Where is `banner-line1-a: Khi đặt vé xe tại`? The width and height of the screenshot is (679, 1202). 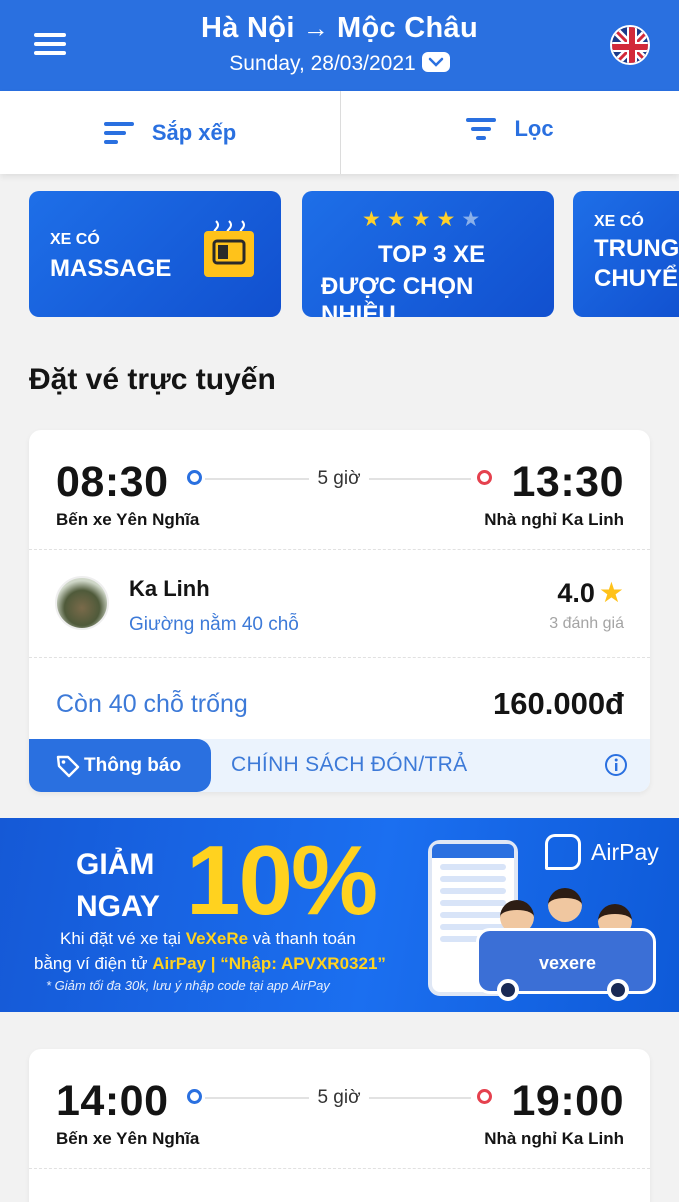 banner-line1-a: Khi đặt vé xe tại is located at coordinates (123, 938).